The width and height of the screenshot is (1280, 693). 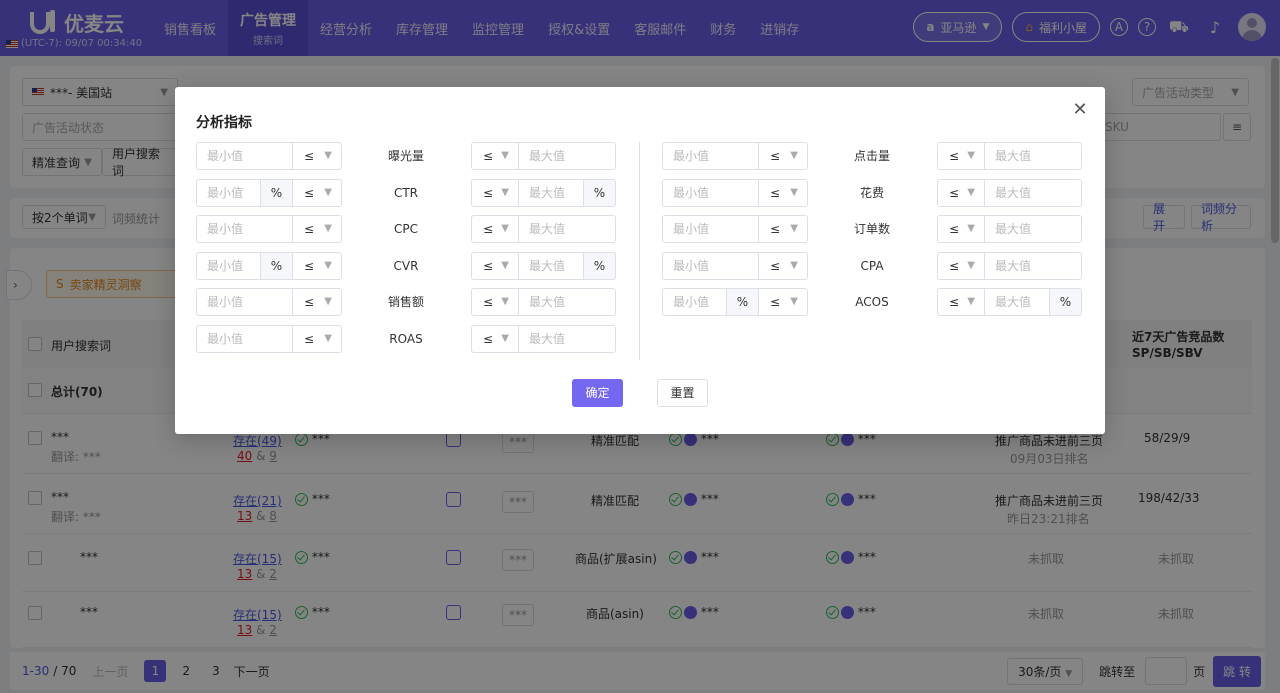 I want to click on acos-min-input: 最小值, so click(x=694, y=302).